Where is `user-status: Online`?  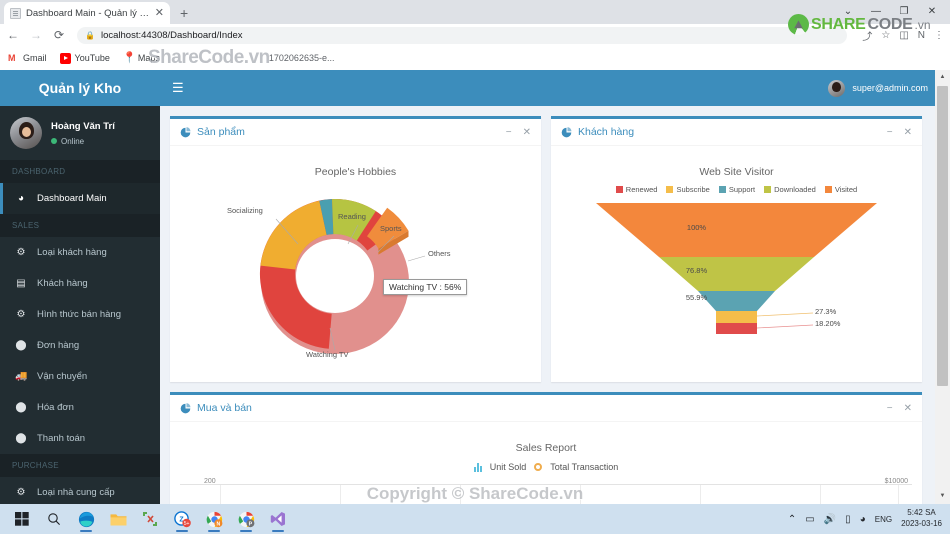
user-status: Online is located at coordinates (83, 141).